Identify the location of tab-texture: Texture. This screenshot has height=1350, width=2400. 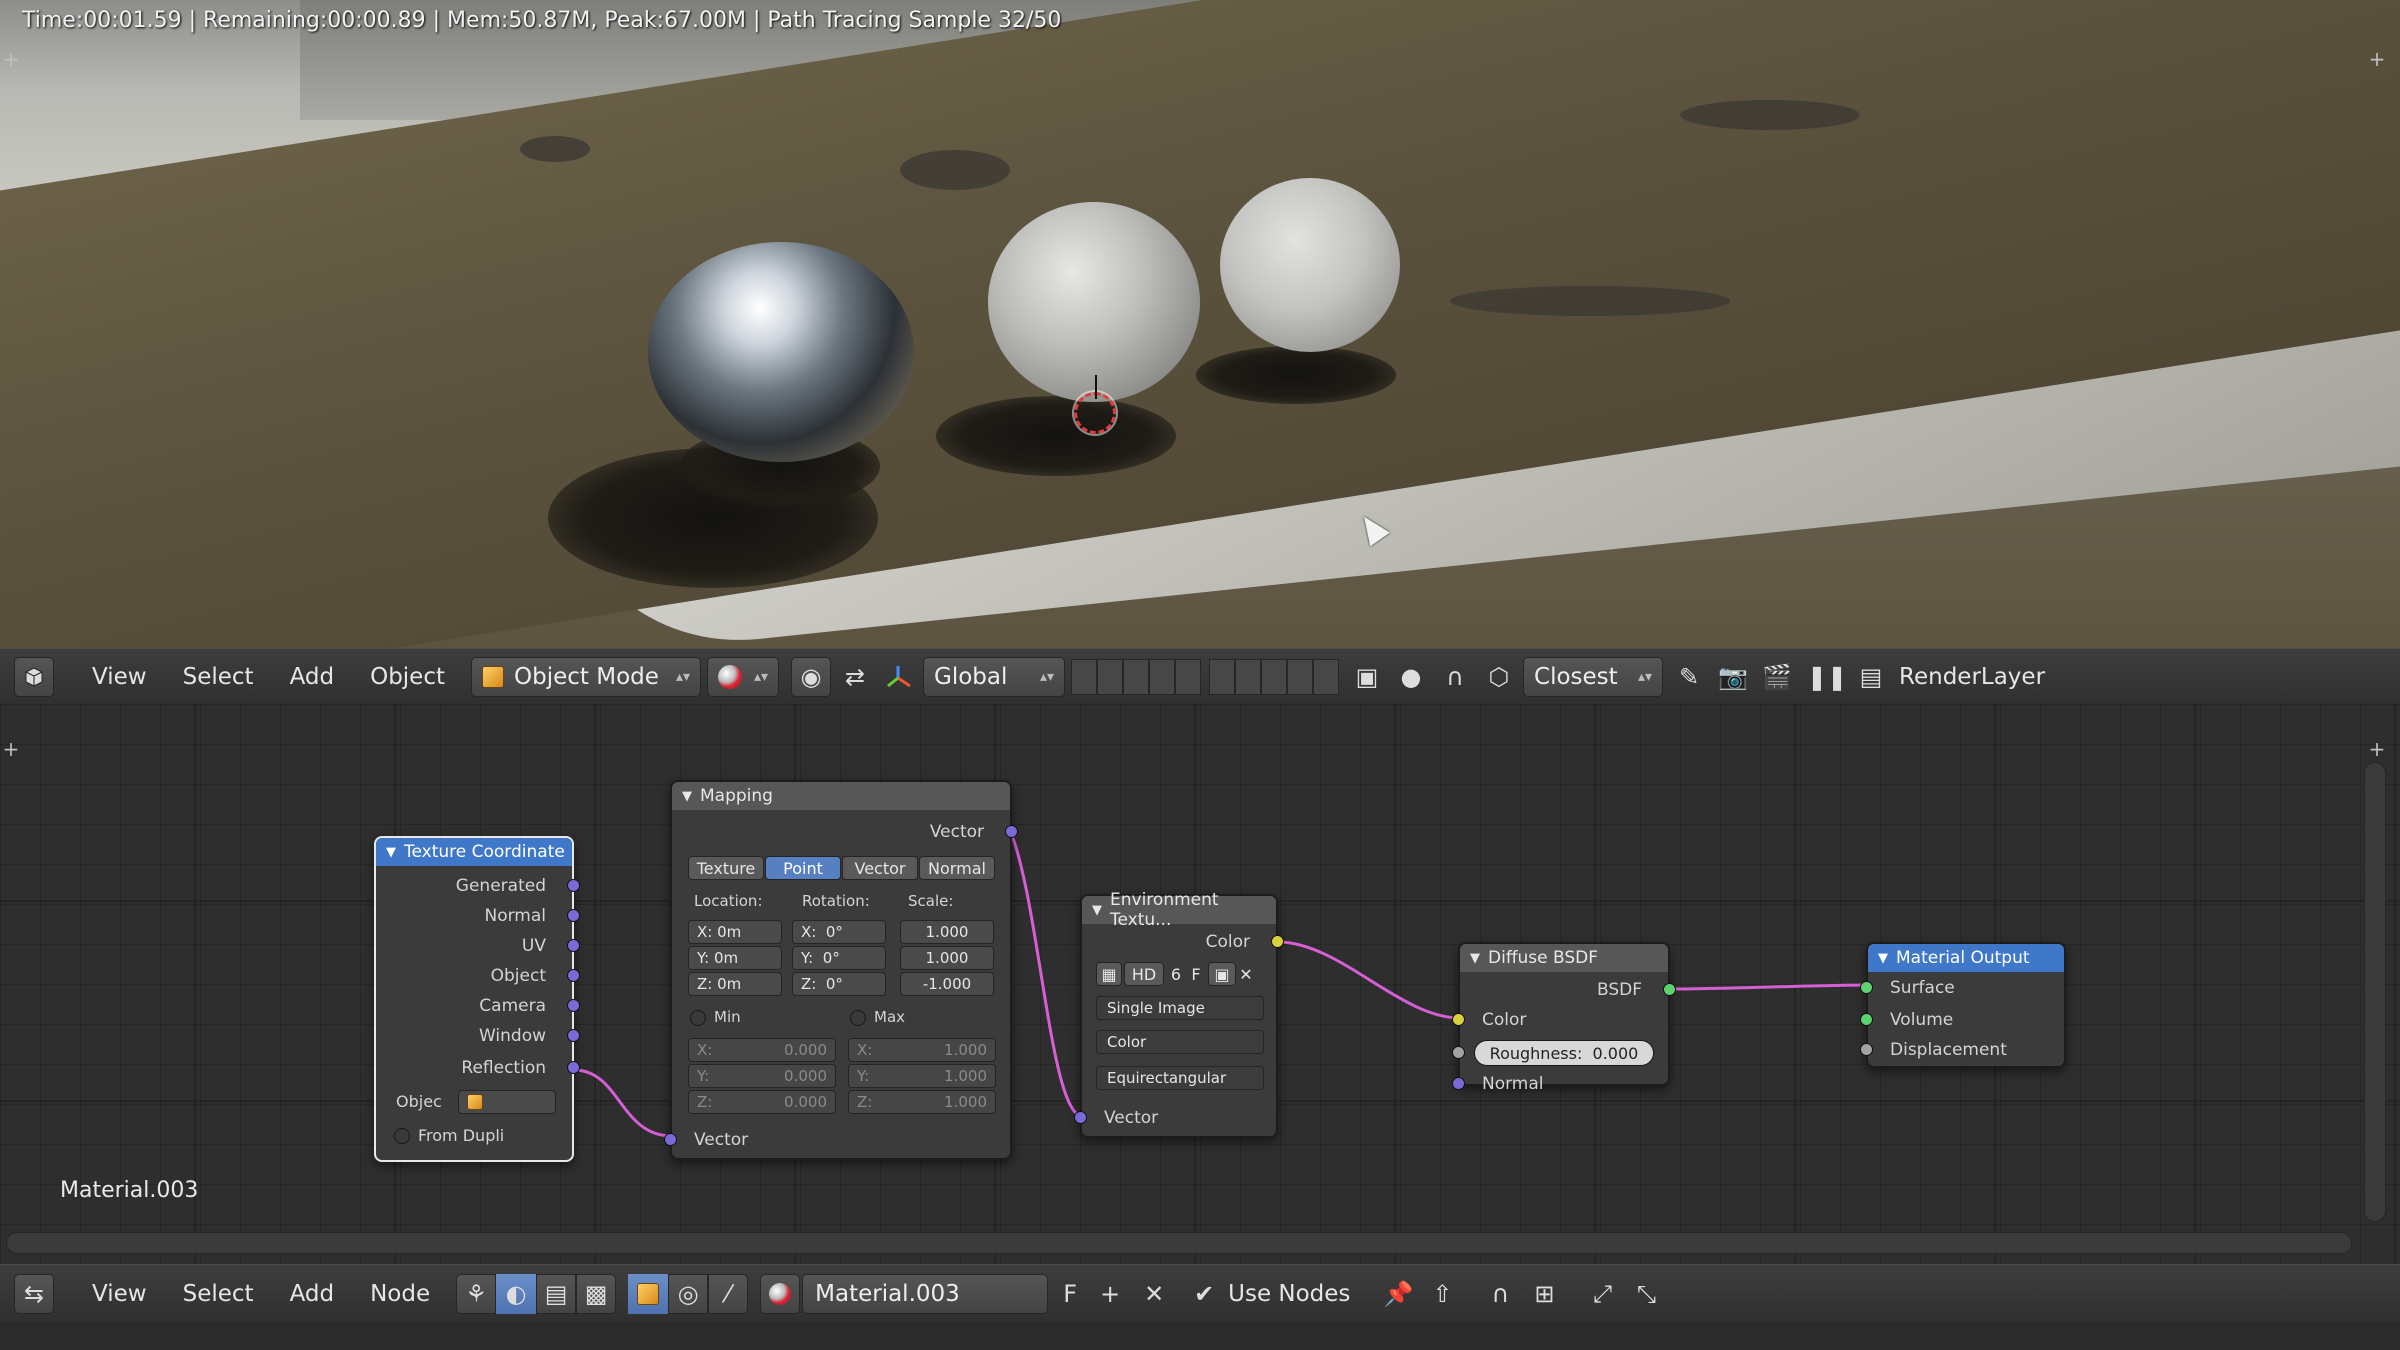
(726, 868).